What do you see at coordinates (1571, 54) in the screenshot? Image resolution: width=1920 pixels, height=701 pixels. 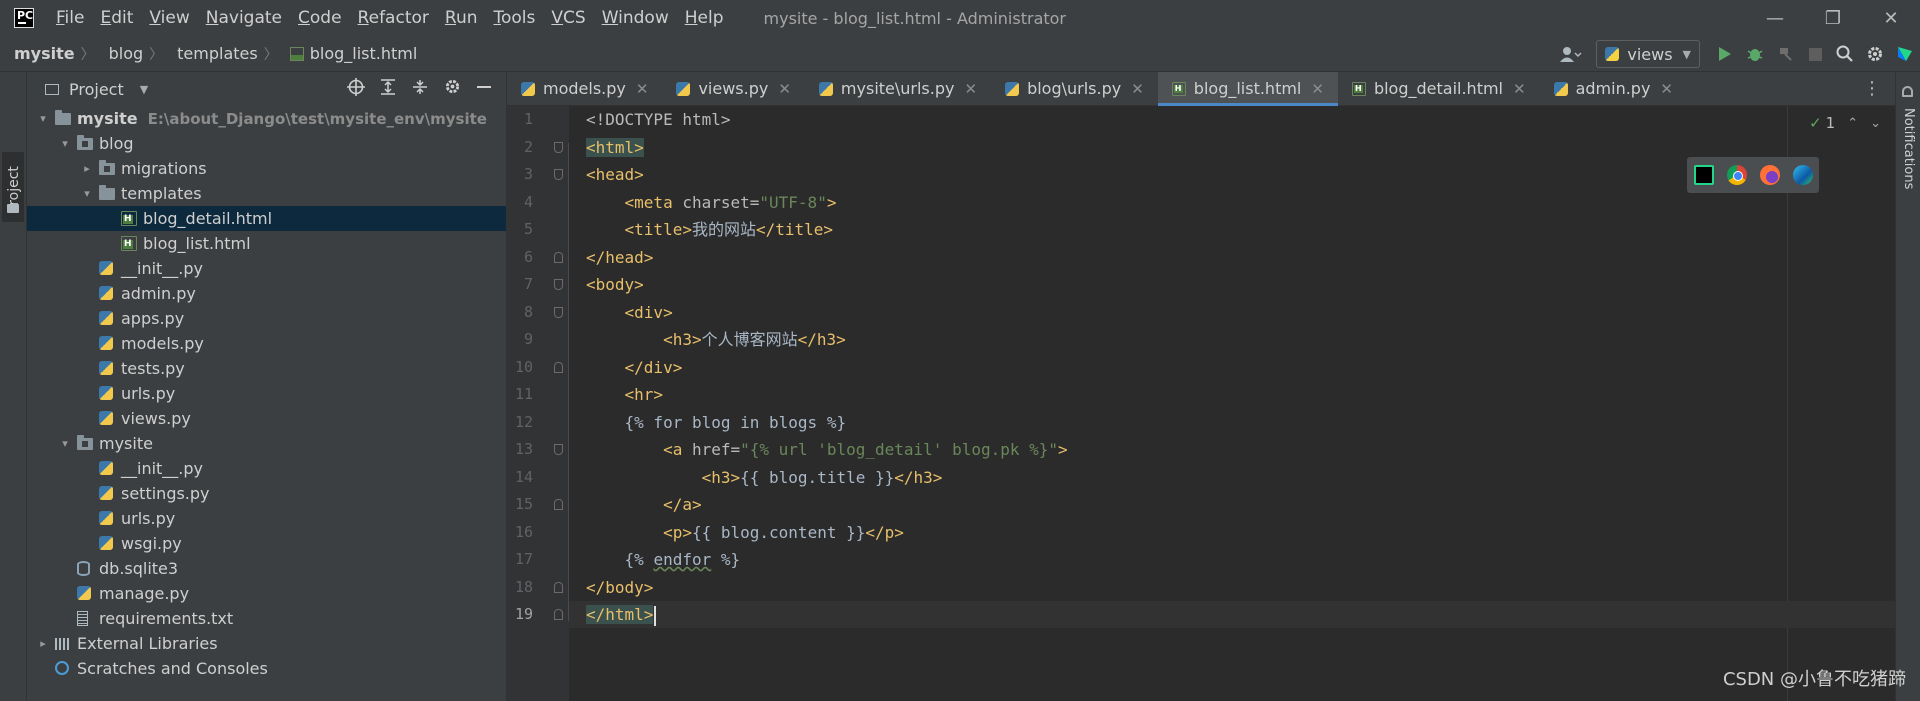 I see `user-icon` at bounding box center [1571, 54].